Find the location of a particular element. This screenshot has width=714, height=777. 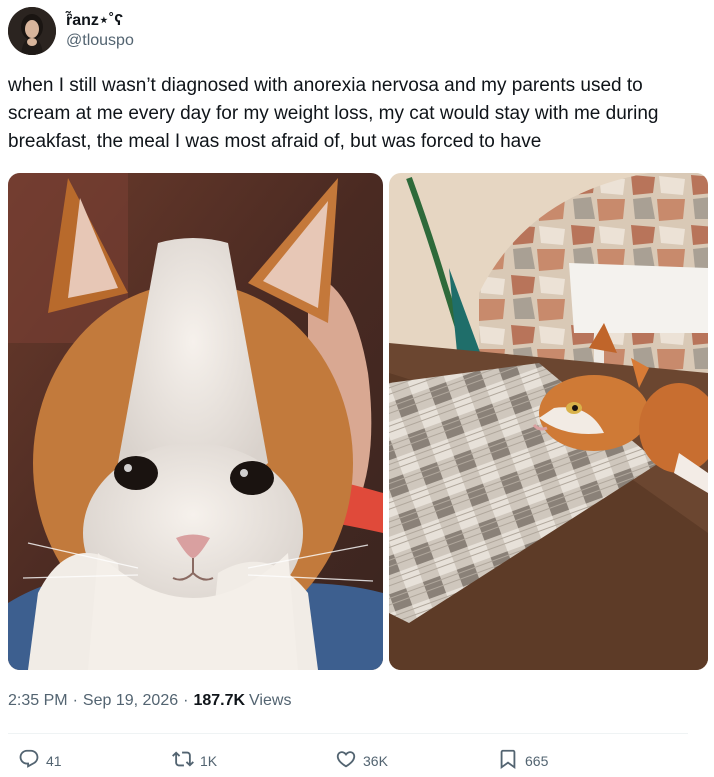

heart-icon is located at coordinates (346, 760).